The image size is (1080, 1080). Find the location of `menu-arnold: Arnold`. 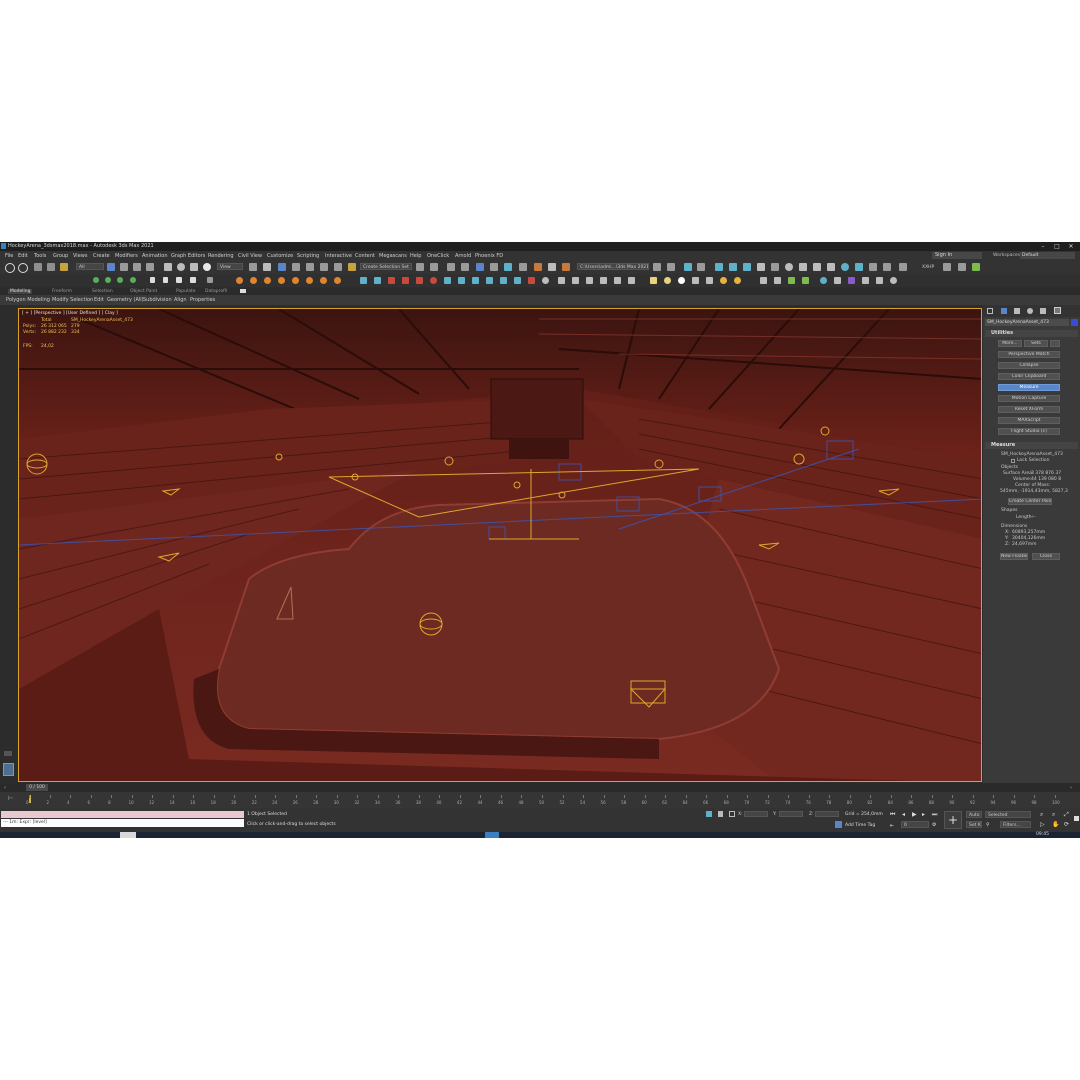

menu-arnold: Arnold is located at coordinates (463, 256).